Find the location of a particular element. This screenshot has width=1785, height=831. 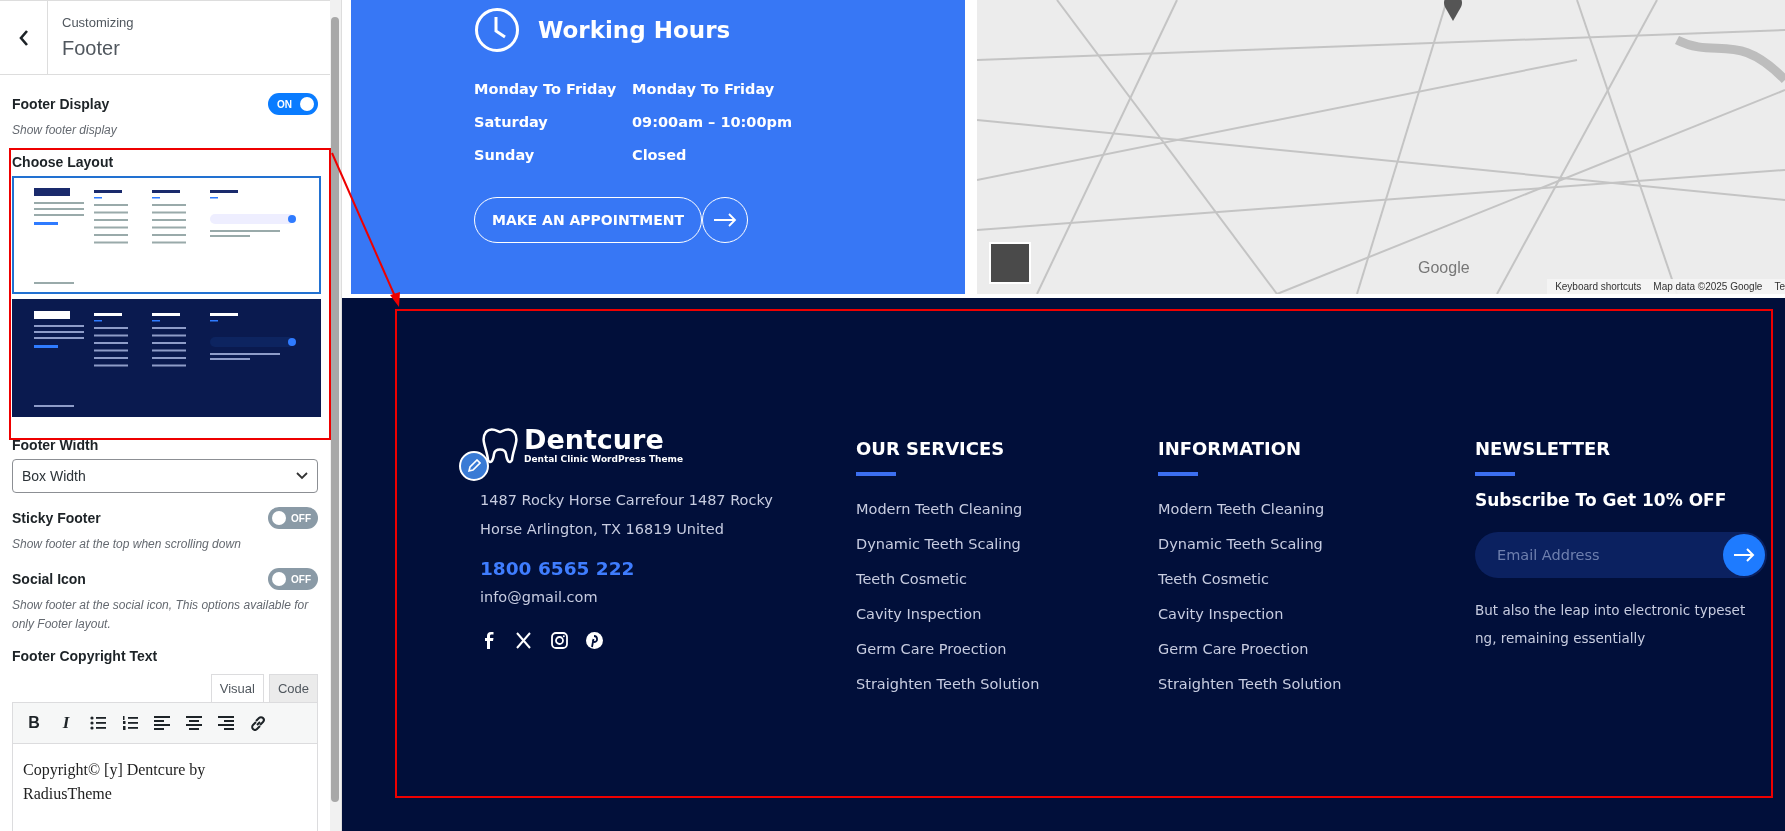

align-center-icon is located at coordinates (194, 723).